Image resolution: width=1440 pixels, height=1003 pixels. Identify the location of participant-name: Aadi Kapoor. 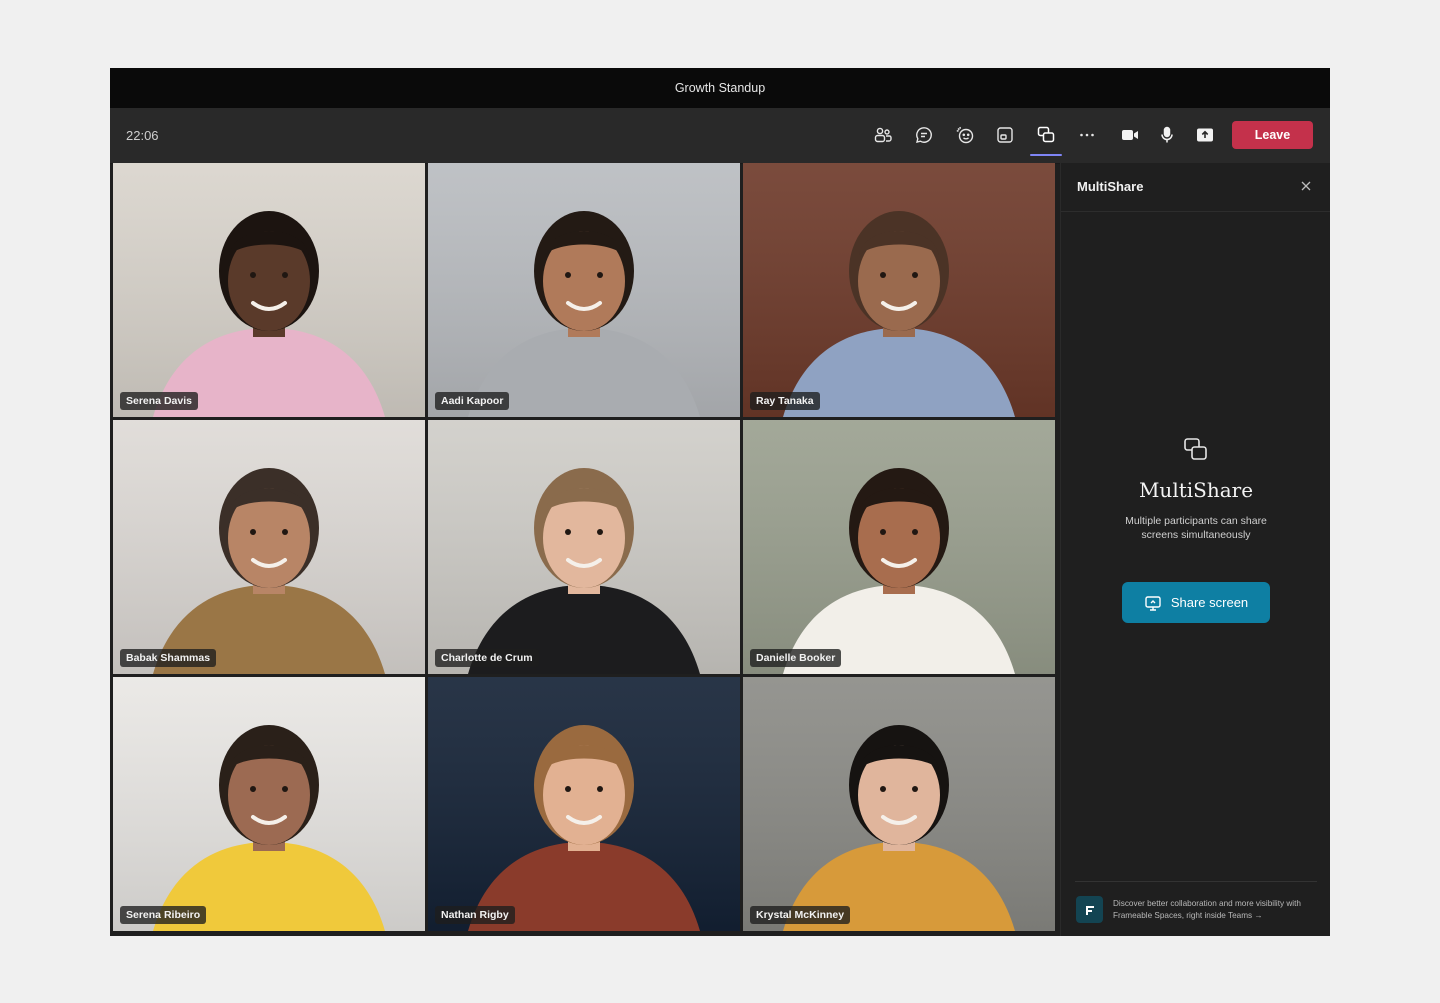
(472, 401).